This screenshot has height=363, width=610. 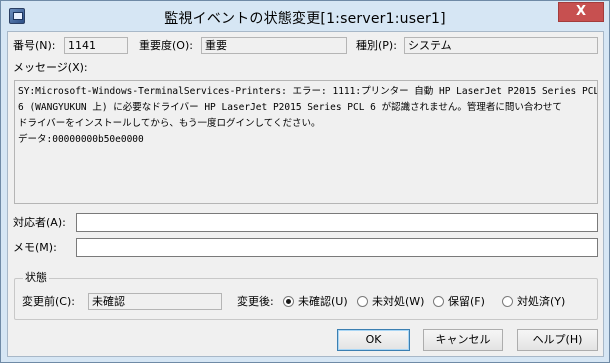 I want to click on window-title: 監視イベントの状態変更[1:server1:user1], so click(x=305, y=19).